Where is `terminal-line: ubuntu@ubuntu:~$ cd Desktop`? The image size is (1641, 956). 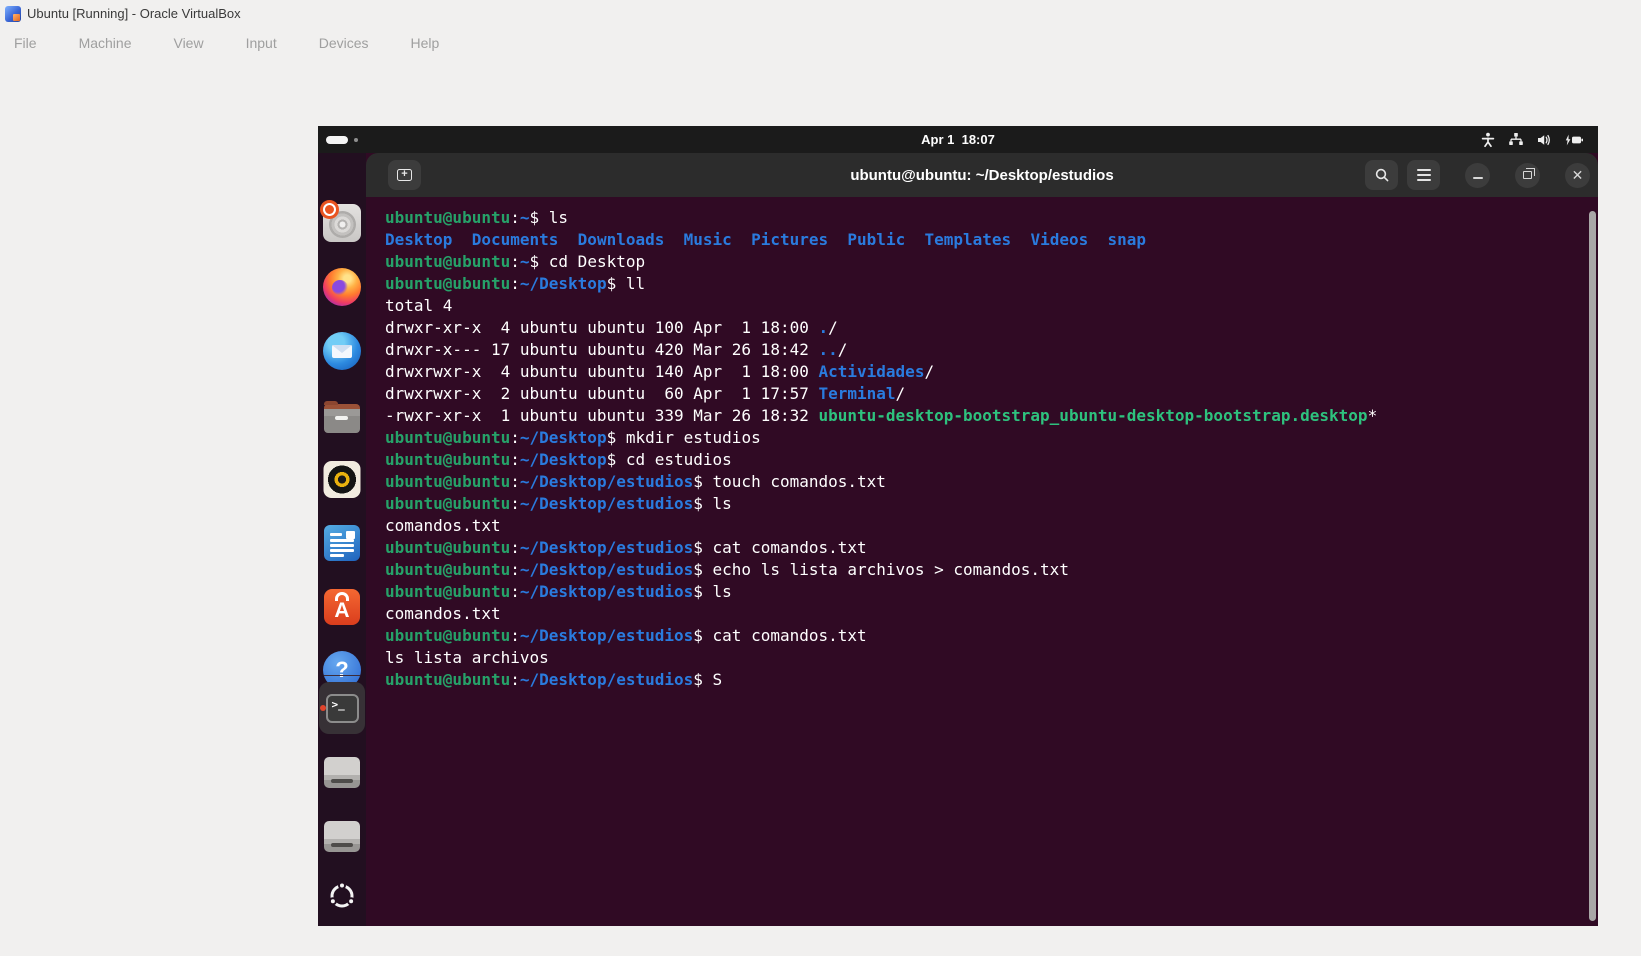 terminal-line: ubuntu@ubuntu:~$ cd Desktop is located at coordinates (515, 261).